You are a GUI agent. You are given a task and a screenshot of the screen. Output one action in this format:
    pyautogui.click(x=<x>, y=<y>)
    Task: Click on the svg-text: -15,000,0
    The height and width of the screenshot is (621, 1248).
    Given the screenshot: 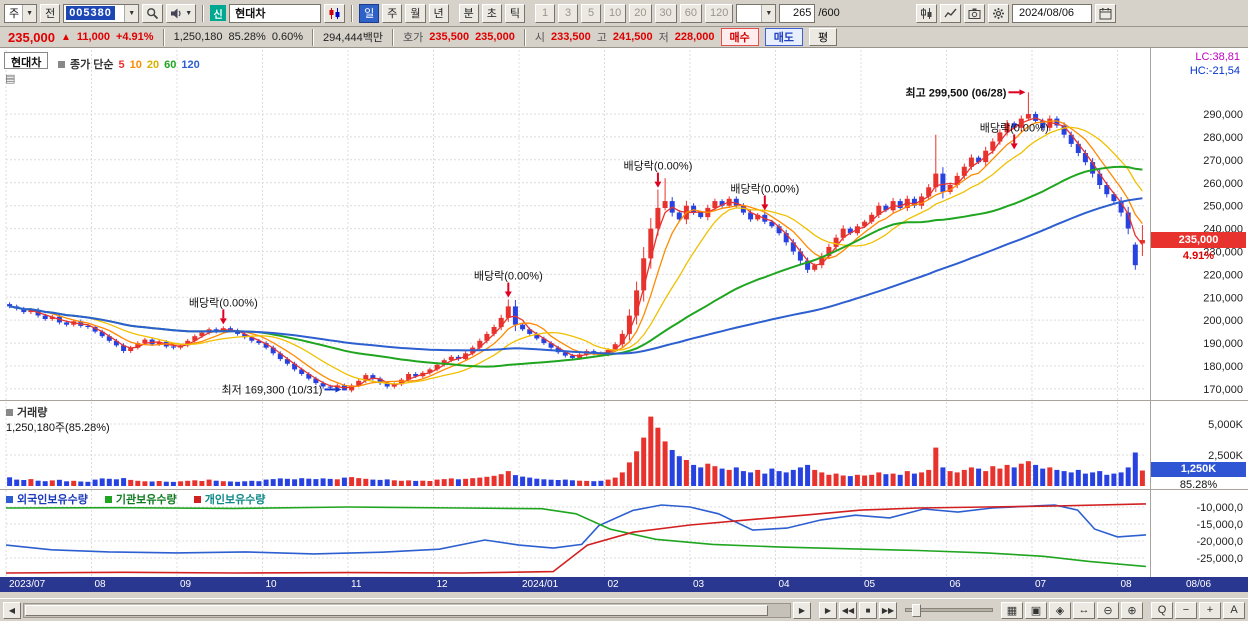 What is the action you would take?
    pyautogui.click(x=1220, y=525)
    